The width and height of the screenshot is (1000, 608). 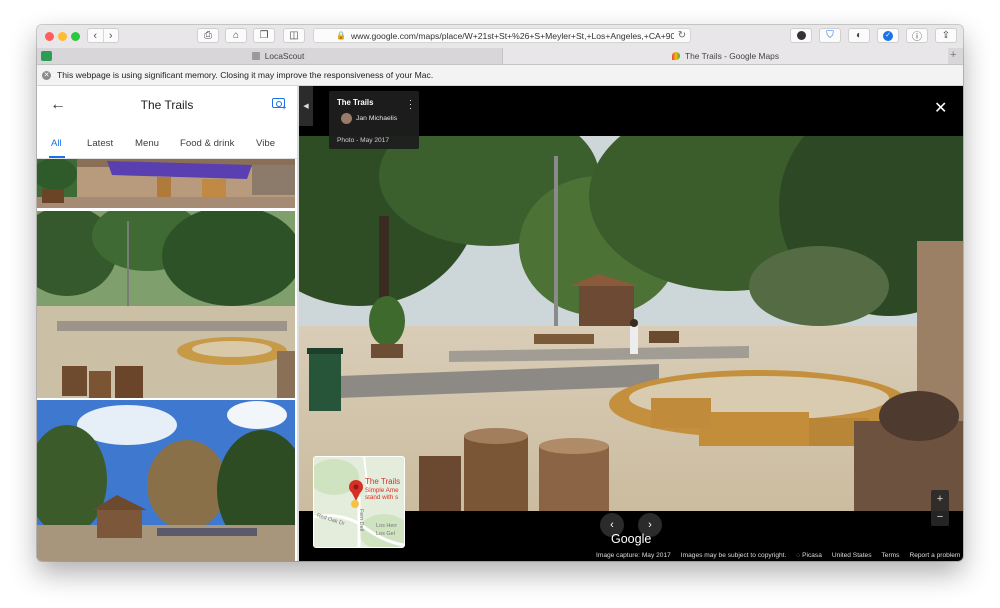 I want to click on share-button: ⇪, so click(x=946, y=35).